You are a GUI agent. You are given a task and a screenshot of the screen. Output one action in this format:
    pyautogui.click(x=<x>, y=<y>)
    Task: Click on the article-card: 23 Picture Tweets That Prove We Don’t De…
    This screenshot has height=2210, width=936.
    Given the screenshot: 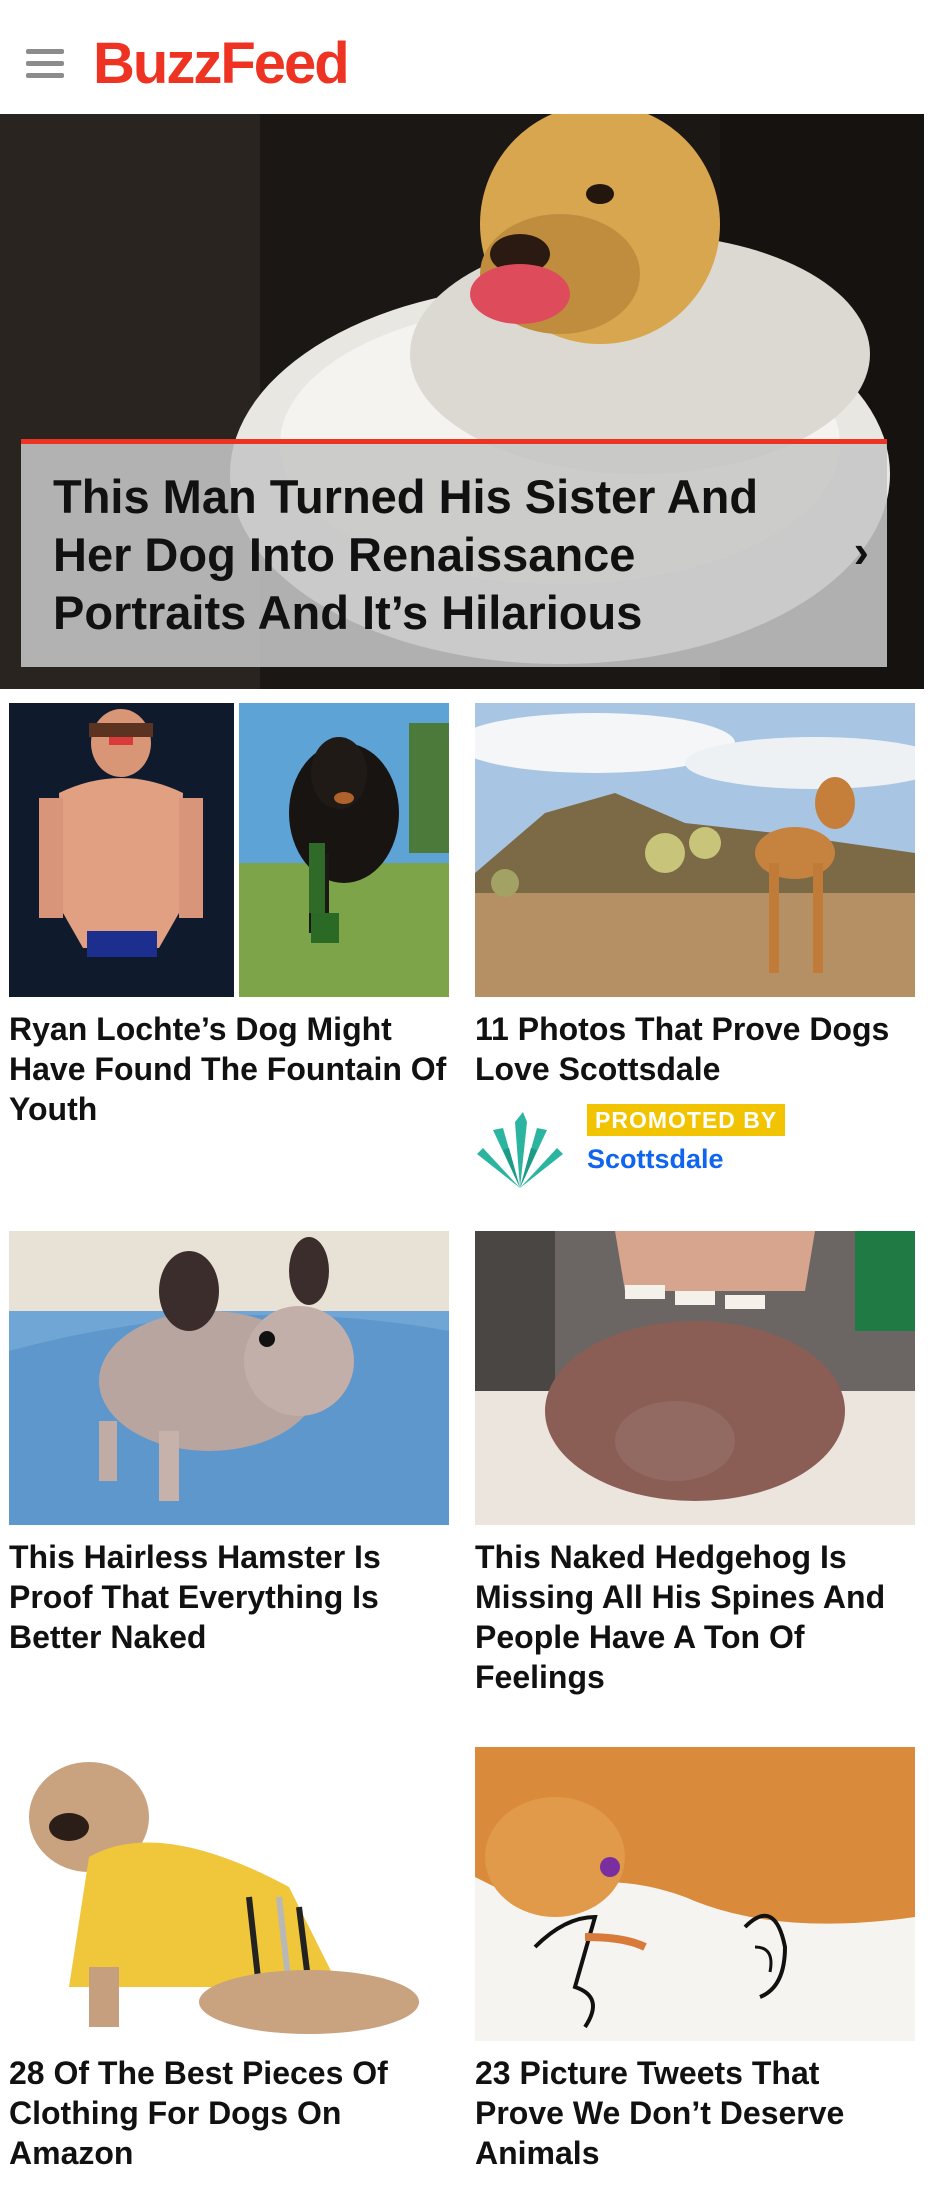 What is the action you would take?
    pyautogui.click(x=695, y=1960)
    